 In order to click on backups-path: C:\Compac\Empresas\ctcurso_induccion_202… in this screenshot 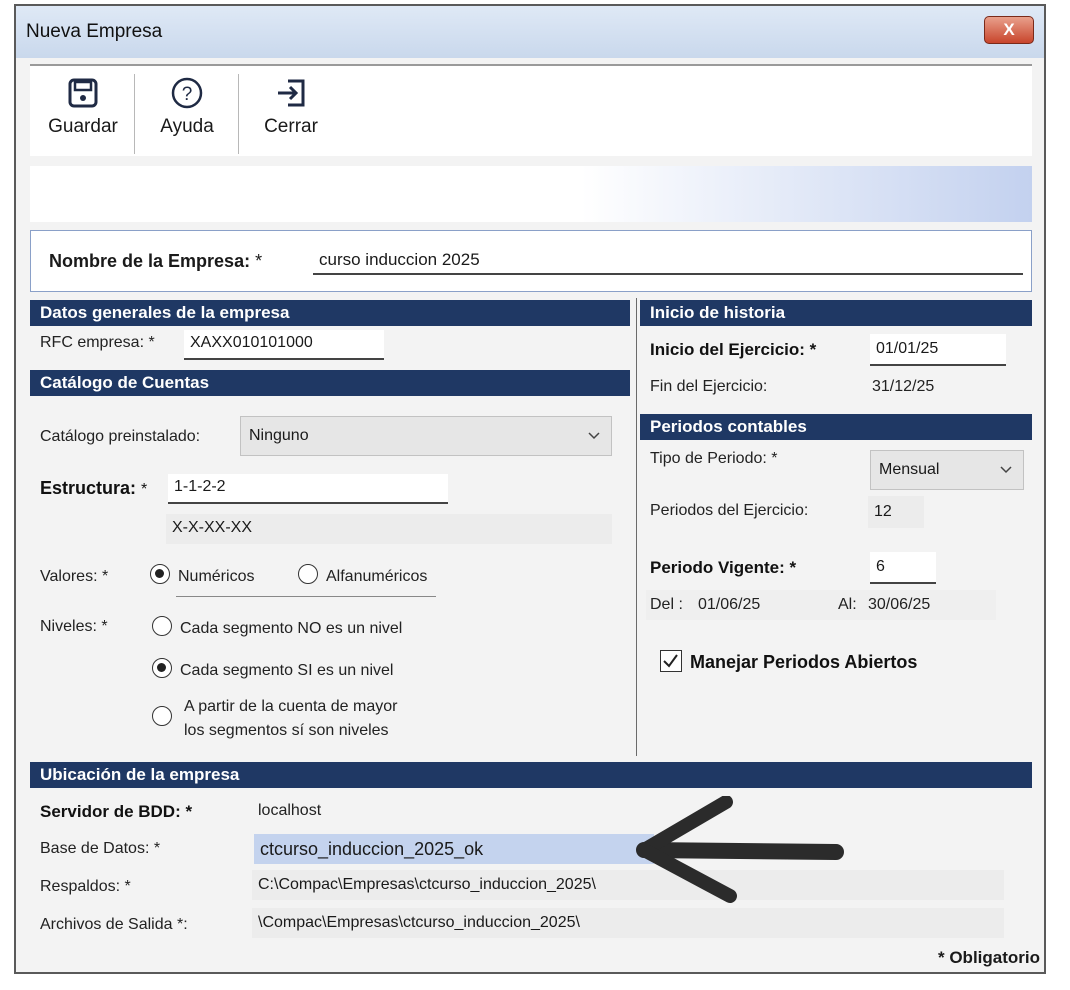, I will do `click(628, 885)`.